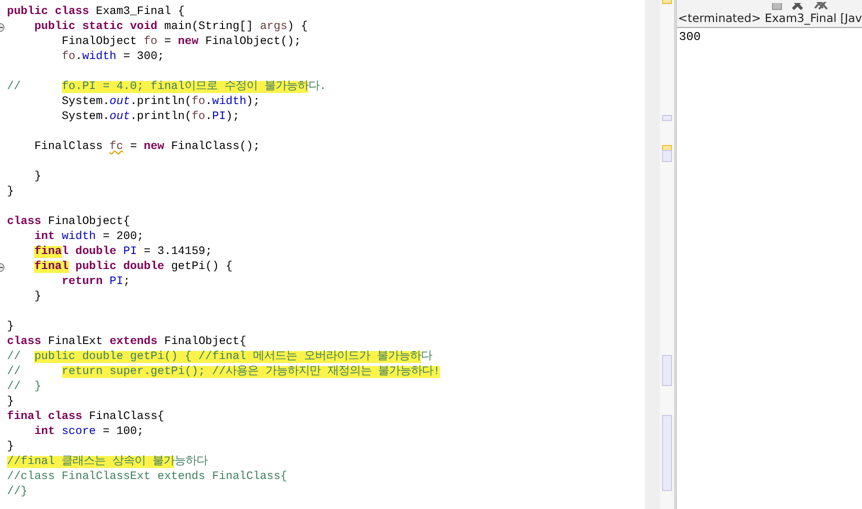 This screenshot has height=509, width=862. Describe the element at coordinates (223, 372) in the screenshot. I see `code-line: // return super.getPi(); //사용은 가능하지만 재정의는 불가능하다!` at that location.